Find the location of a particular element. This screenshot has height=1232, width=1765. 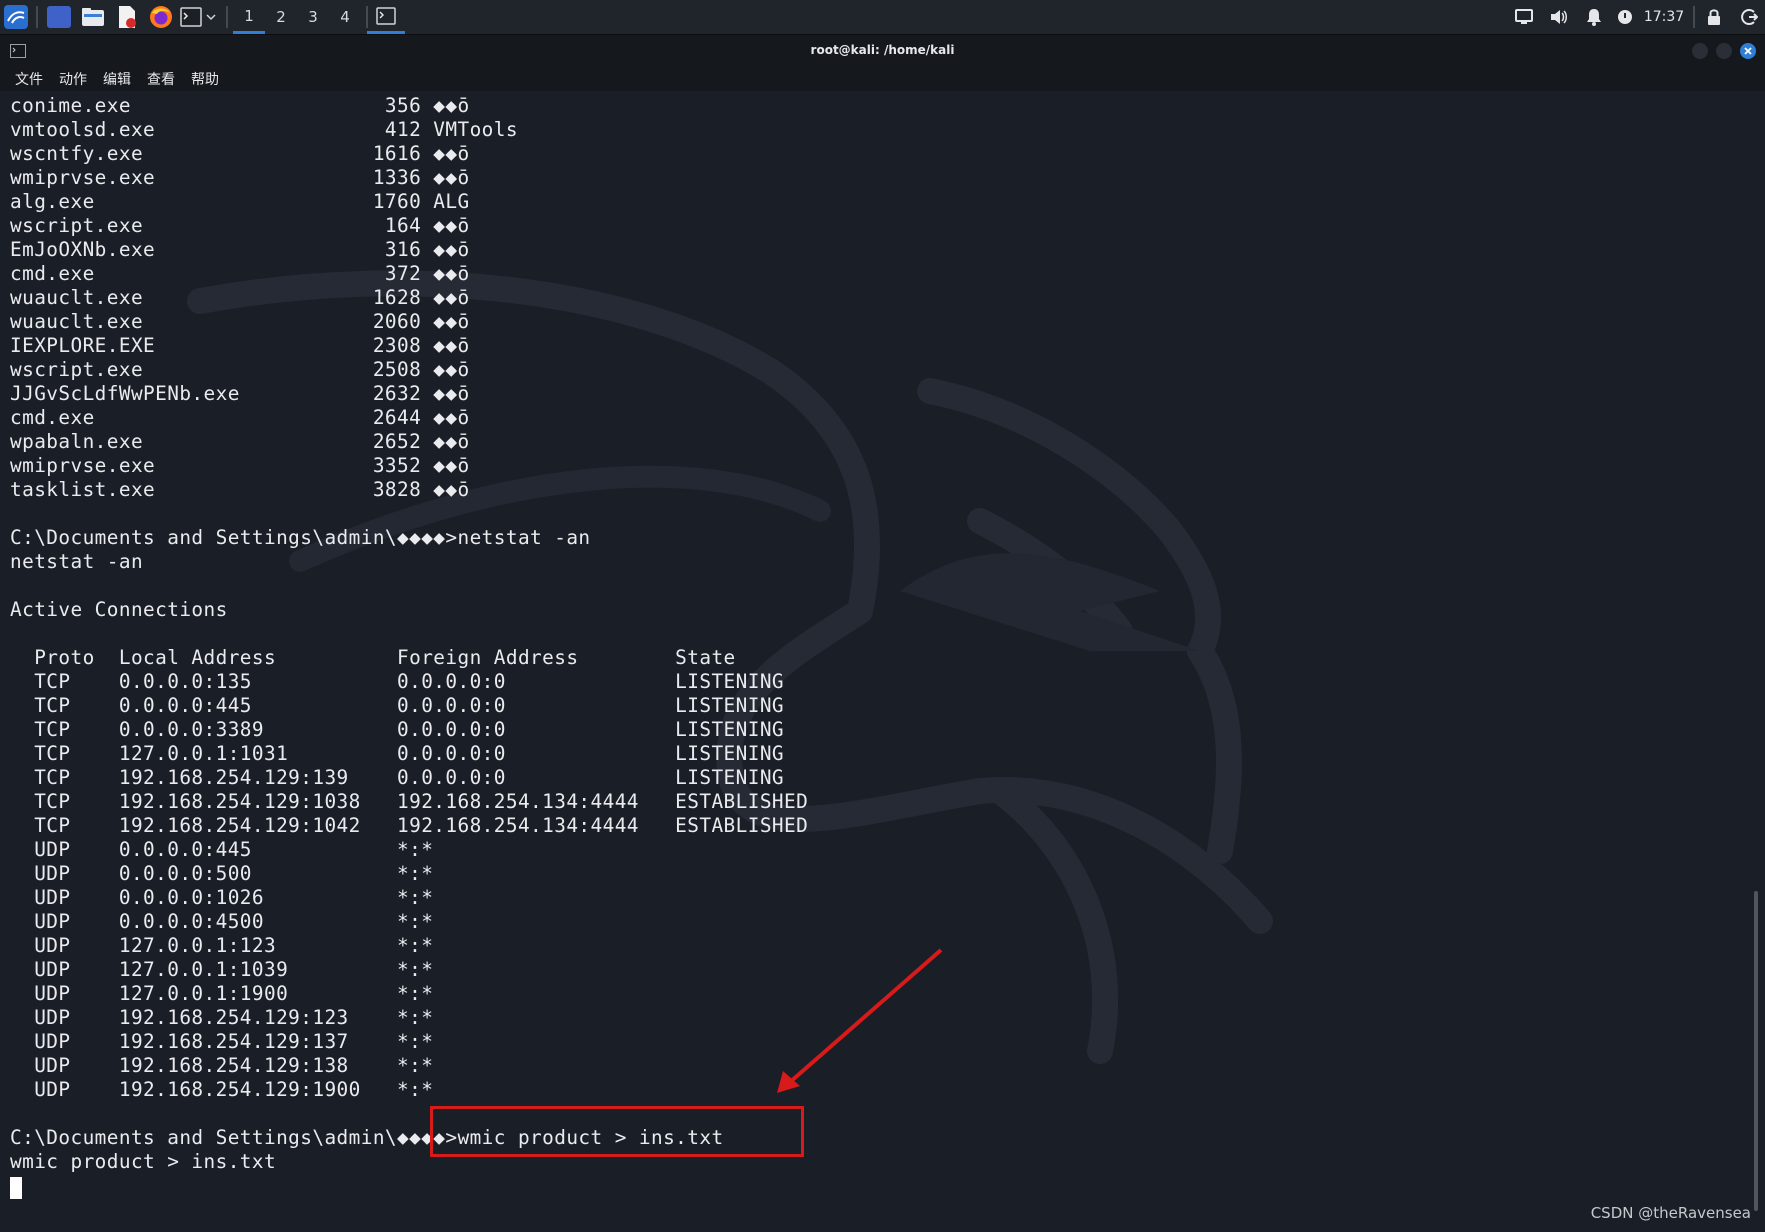

process-row: wscript.exe 164 ◆◆ō is located at coordinates (240, 225).